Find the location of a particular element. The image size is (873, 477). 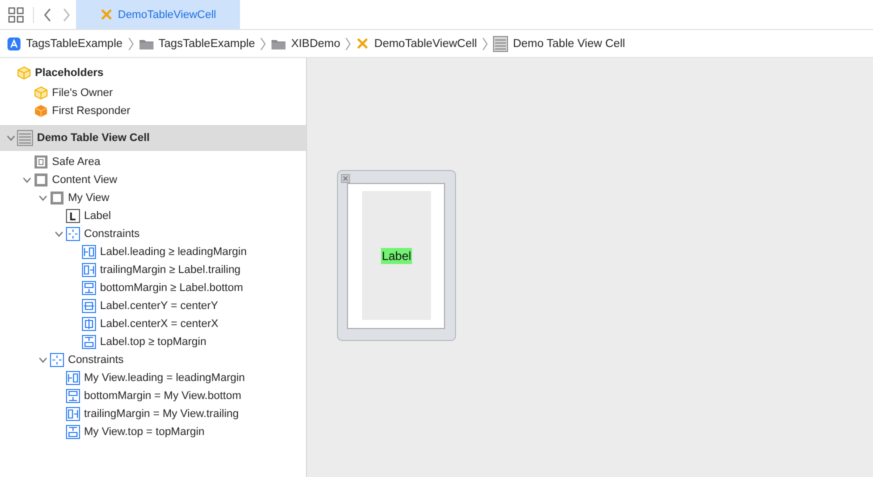

outline-item: bottomMargin ≥ Label.bottom is located at coordinates (153, 288).